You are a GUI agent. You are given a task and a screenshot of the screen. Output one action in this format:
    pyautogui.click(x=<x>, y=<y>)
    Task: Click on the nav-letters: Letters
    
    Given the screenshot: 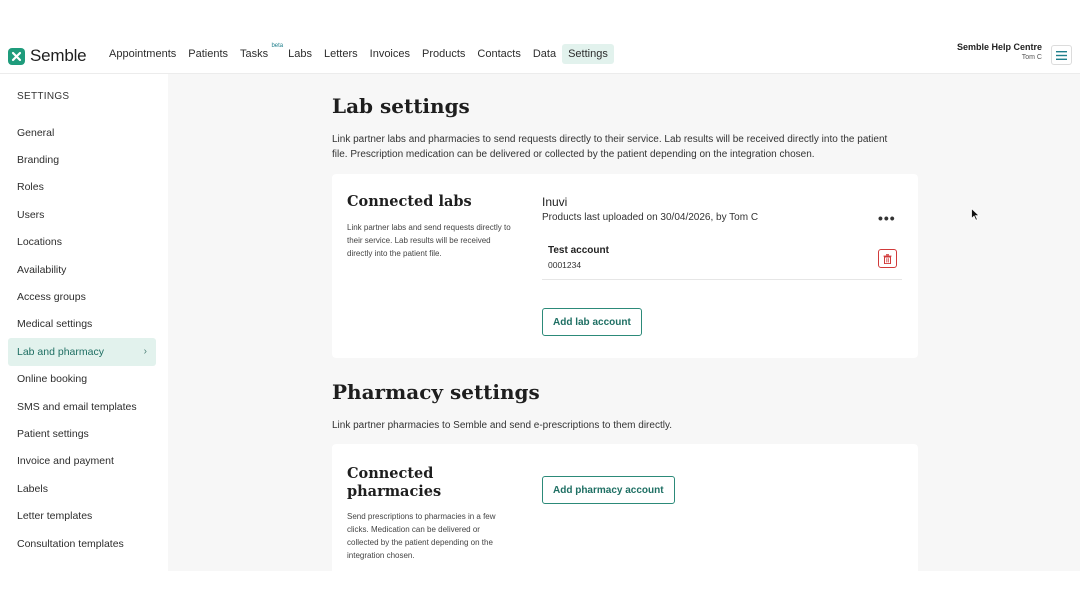 What is the action you would take?
    pyautogui.click(x=341, y=54)
    